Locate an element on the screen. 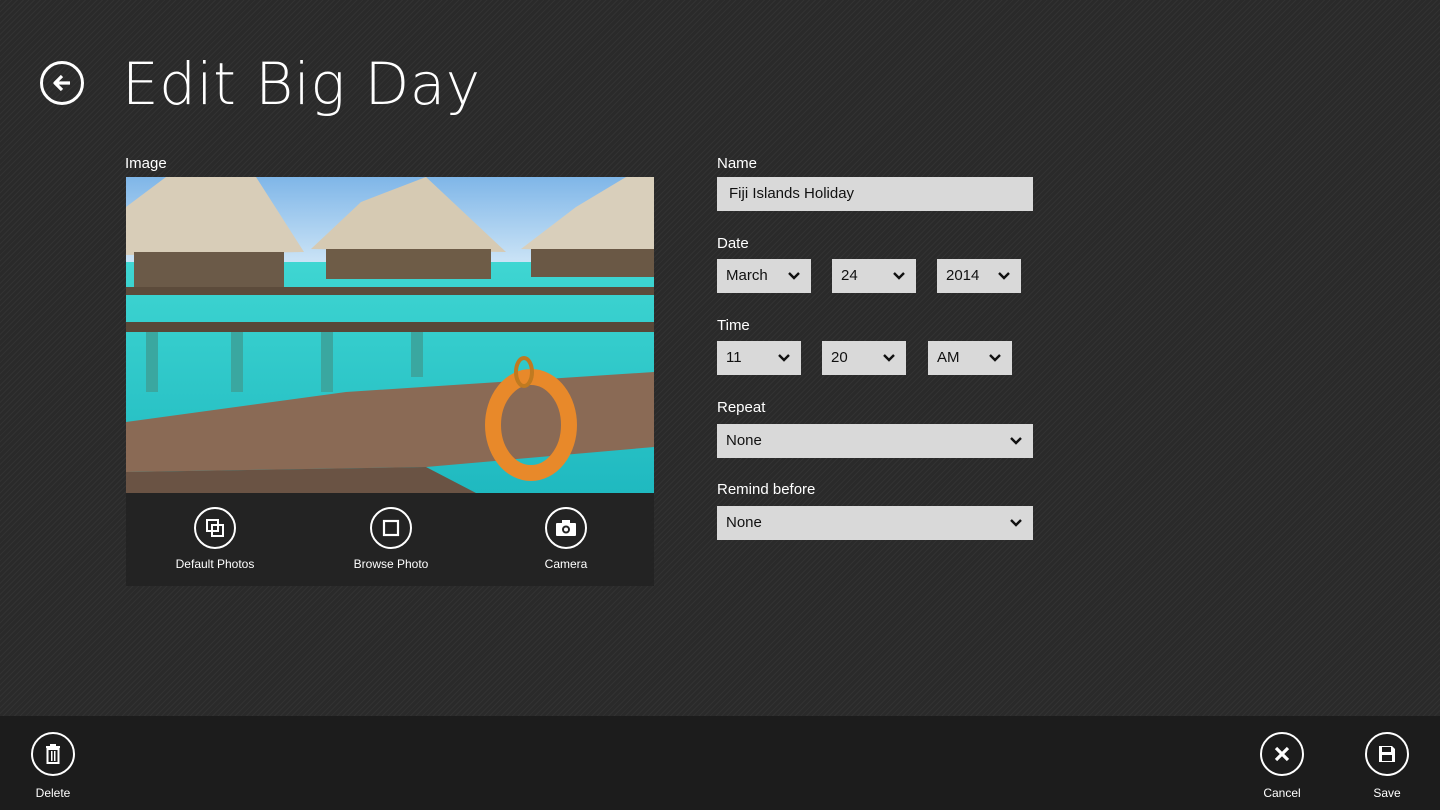 This screenshot has width=1440, height=810. browse-photo-label: Browse Photo is located at coordinates (391, 564).